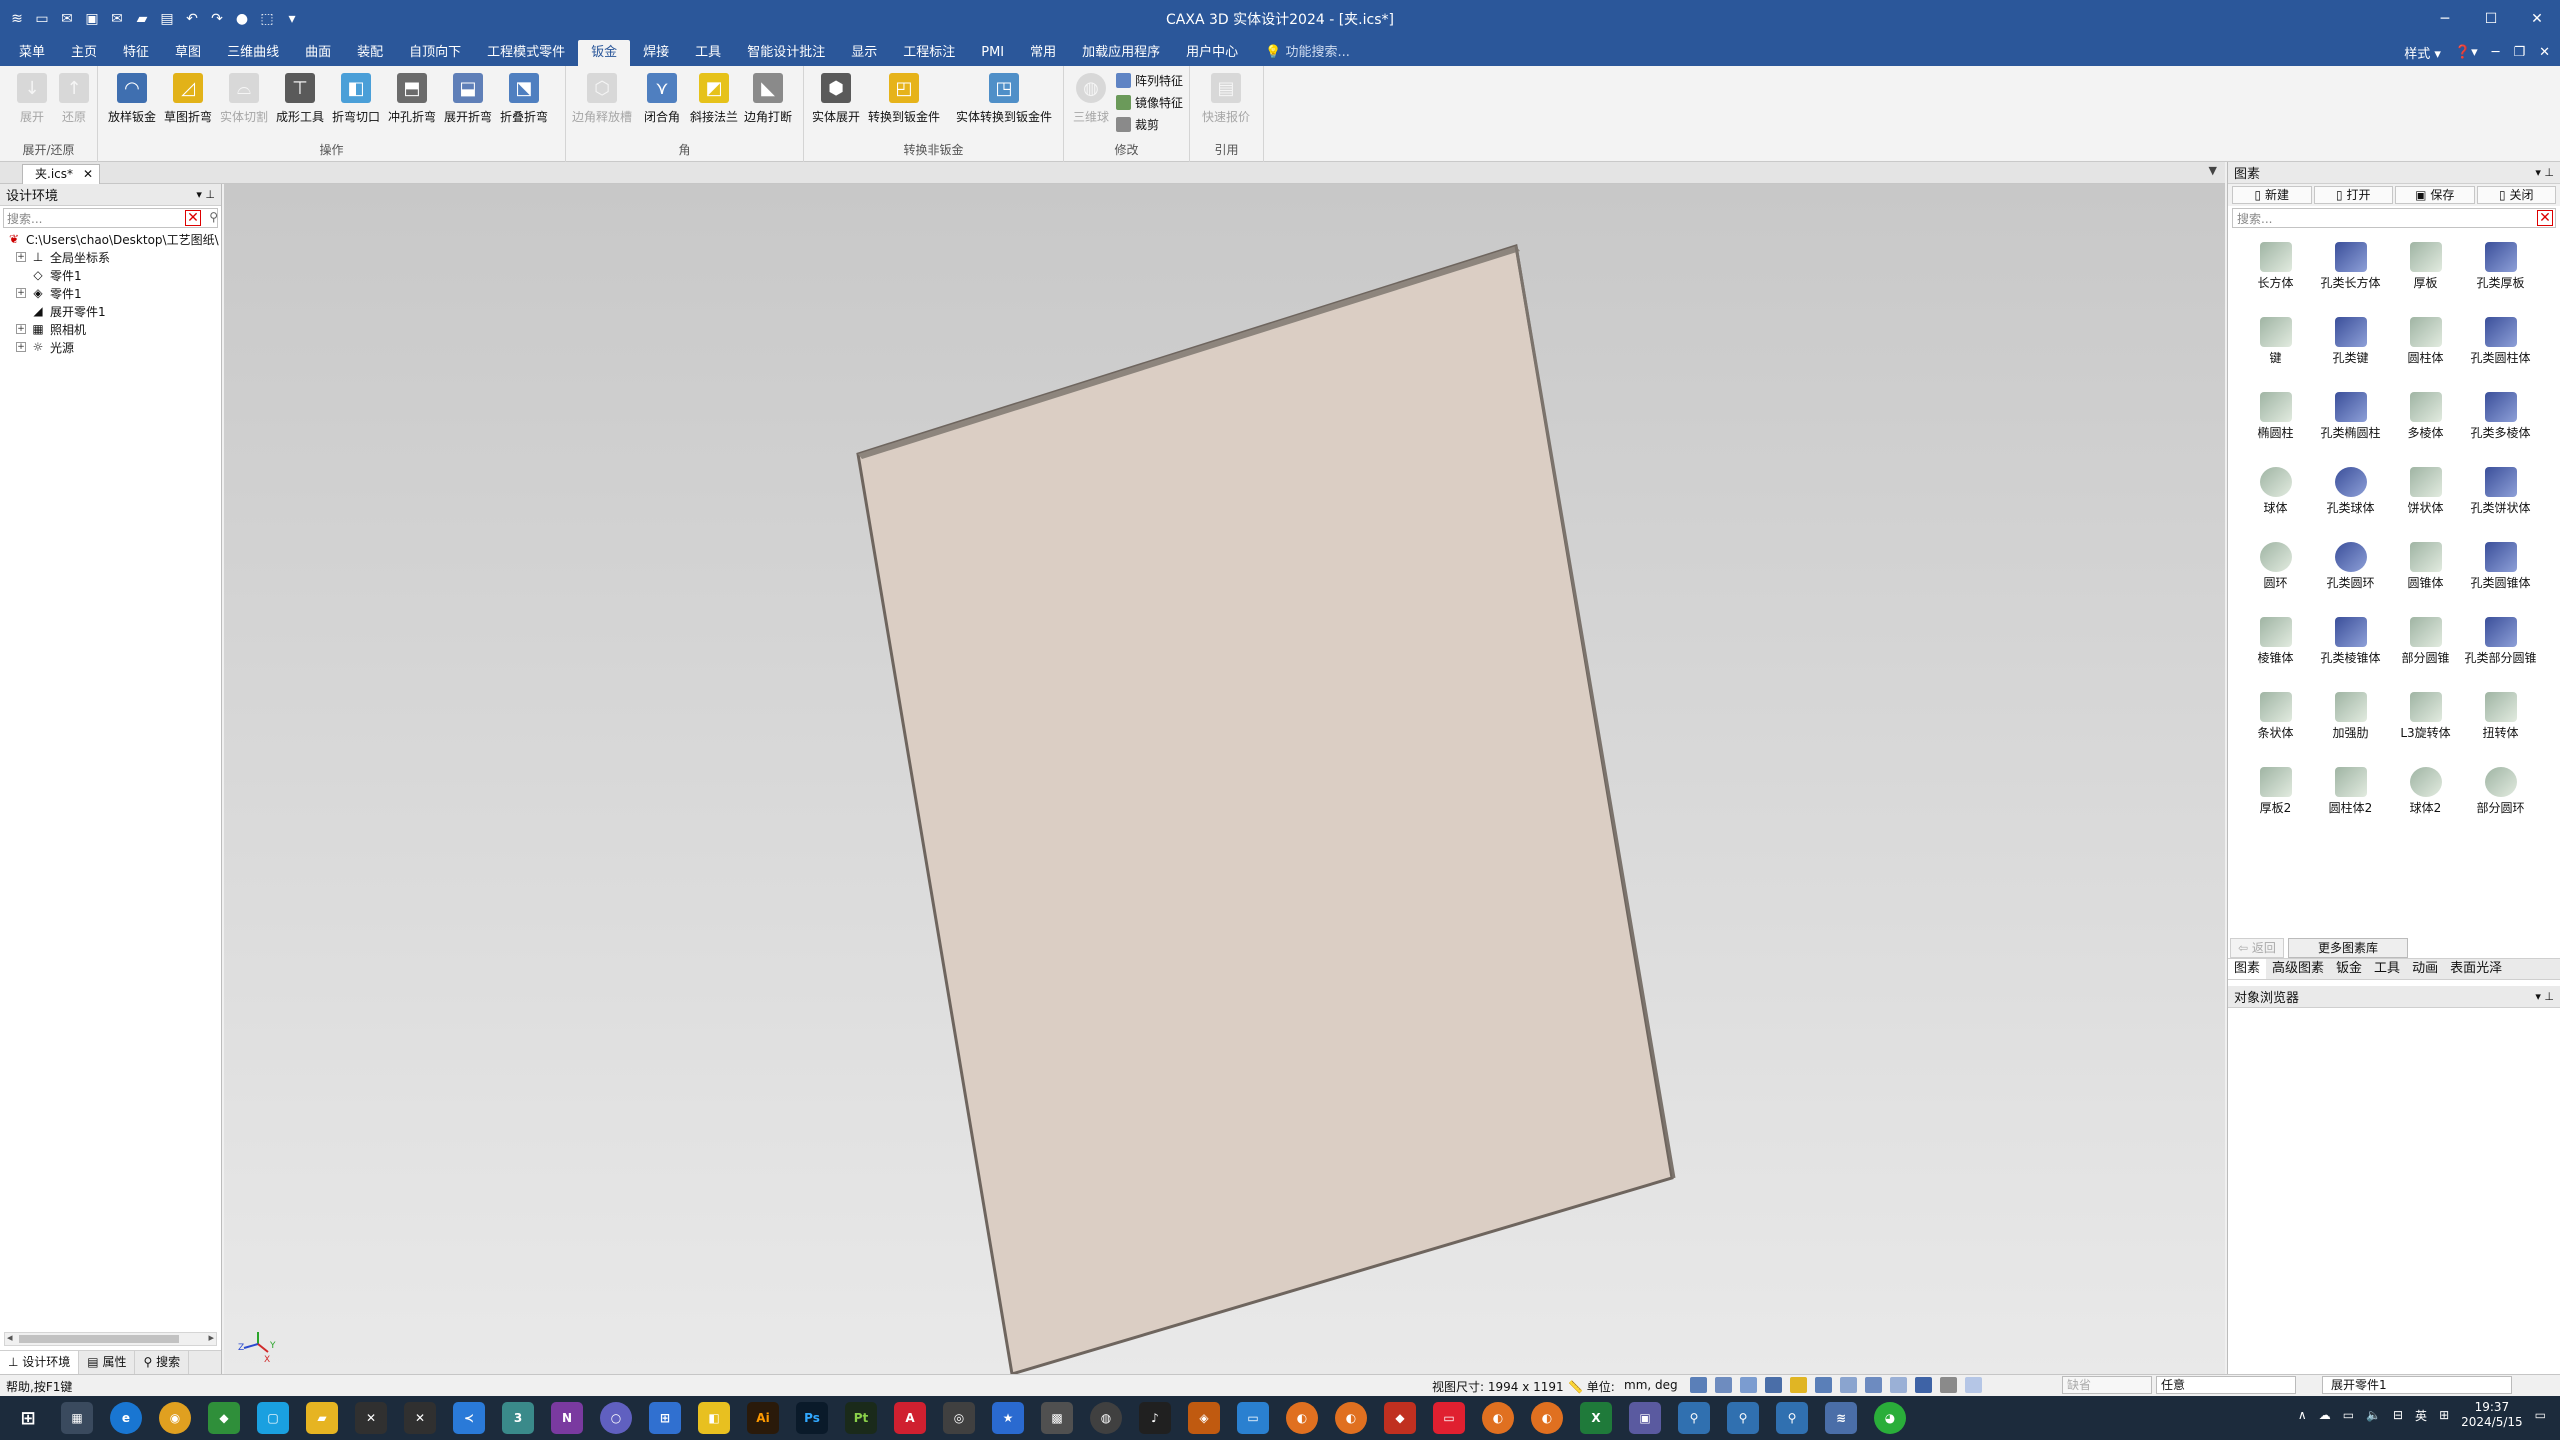 The width and height of the screenshot is (2560, 1440). I want to click on wechat-icon: ◕, so click(1890, 1418).